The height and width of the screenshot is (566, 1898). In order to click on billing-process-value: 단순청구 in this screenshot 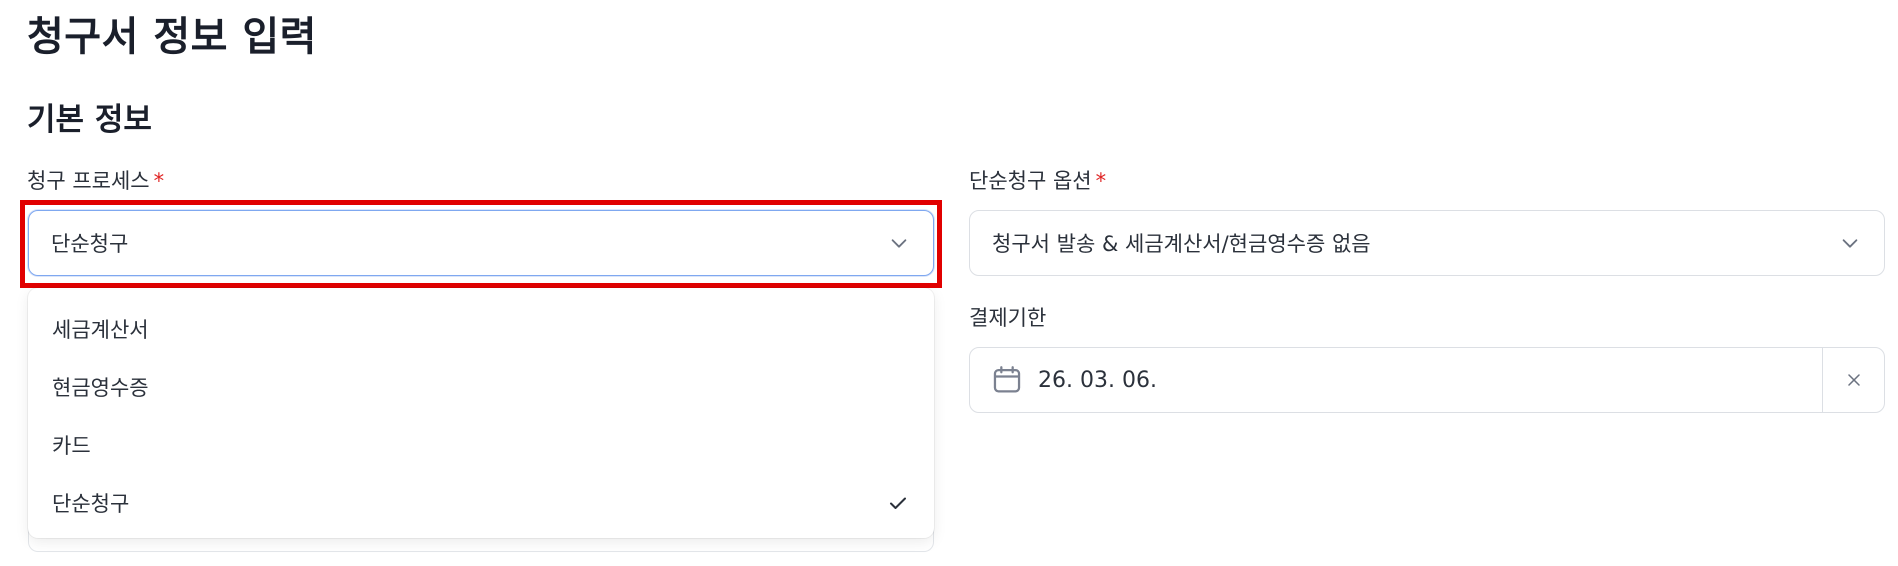, I will do `click(90, 244)`.